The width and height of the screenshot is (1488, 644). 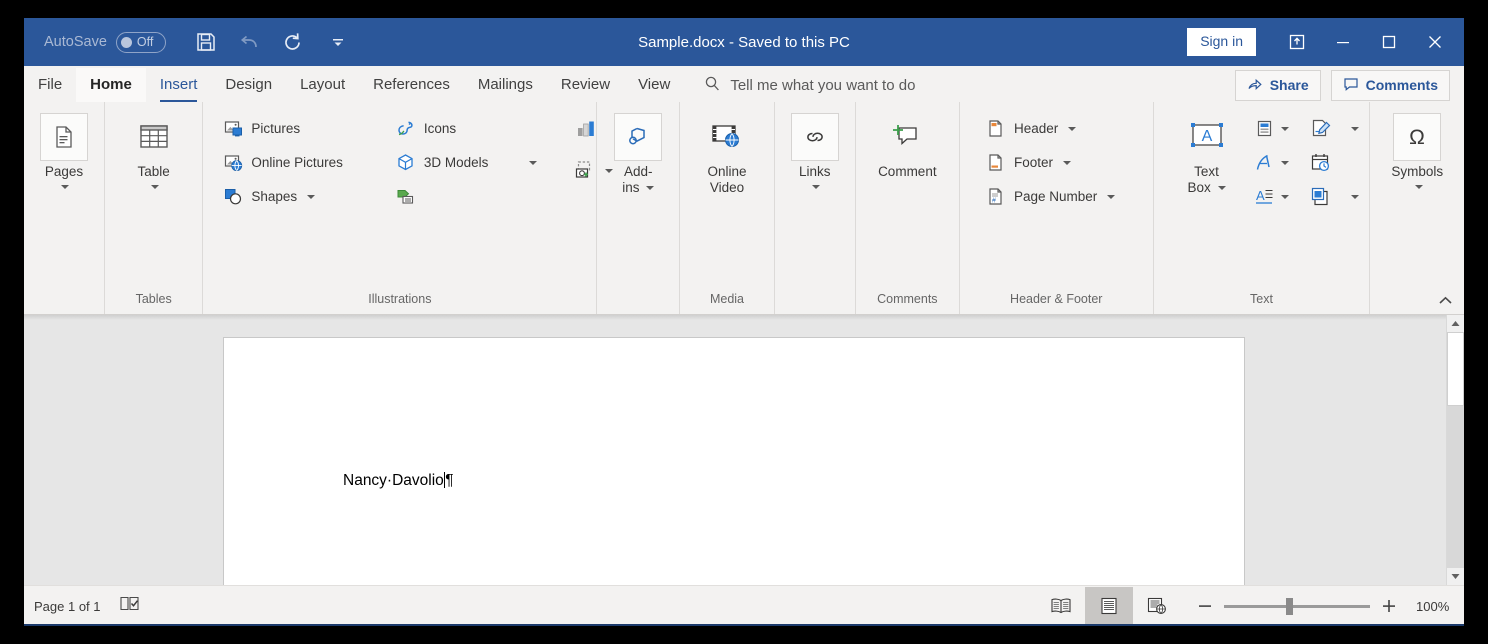 What do you see at coordinates (322, 85) in the screenshot?
I see `tab-layout: Layout` at bounding box center [322, 85].